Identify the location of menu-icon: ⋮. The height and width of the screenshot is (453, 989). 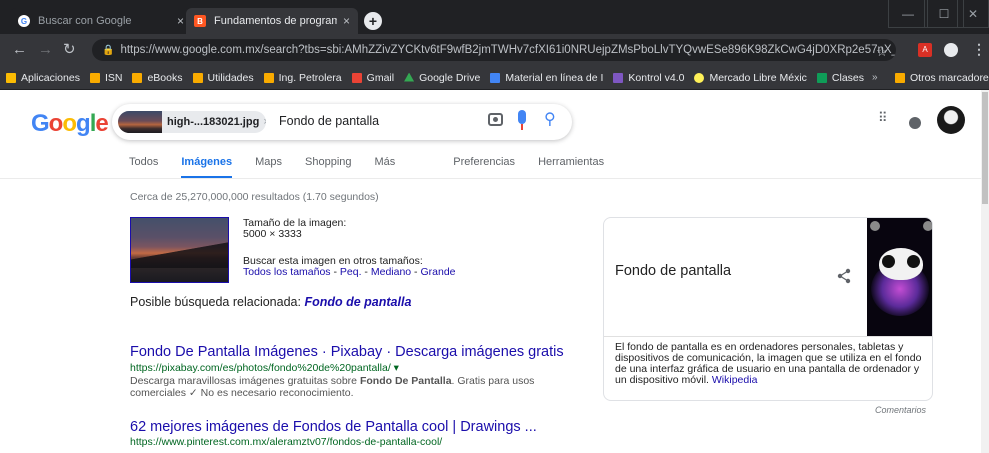
(979, 49).